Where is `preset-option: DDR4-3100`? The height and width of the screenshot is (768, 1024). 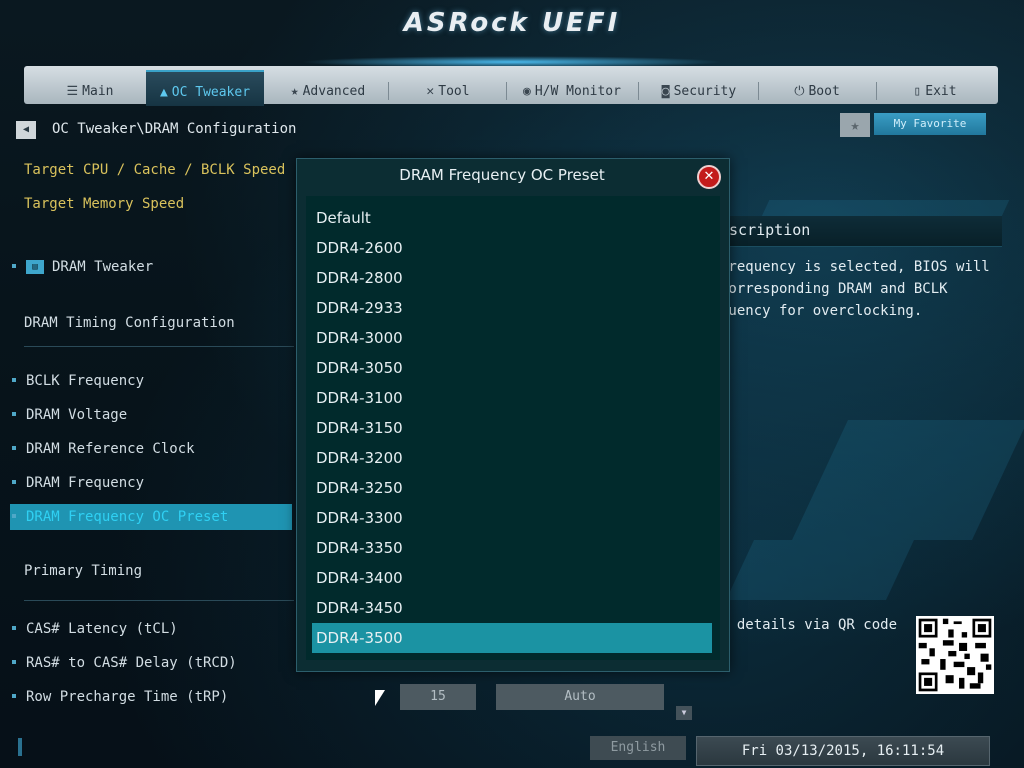
preset-option: DDR4-3100 is located at coordinates (512, 398).